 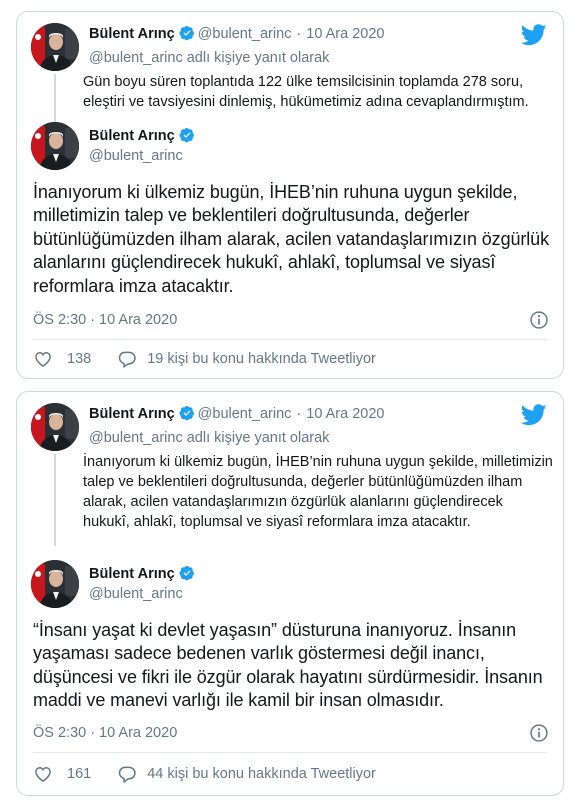 I want to click on like-button: 161, so click(x=62, y=774).